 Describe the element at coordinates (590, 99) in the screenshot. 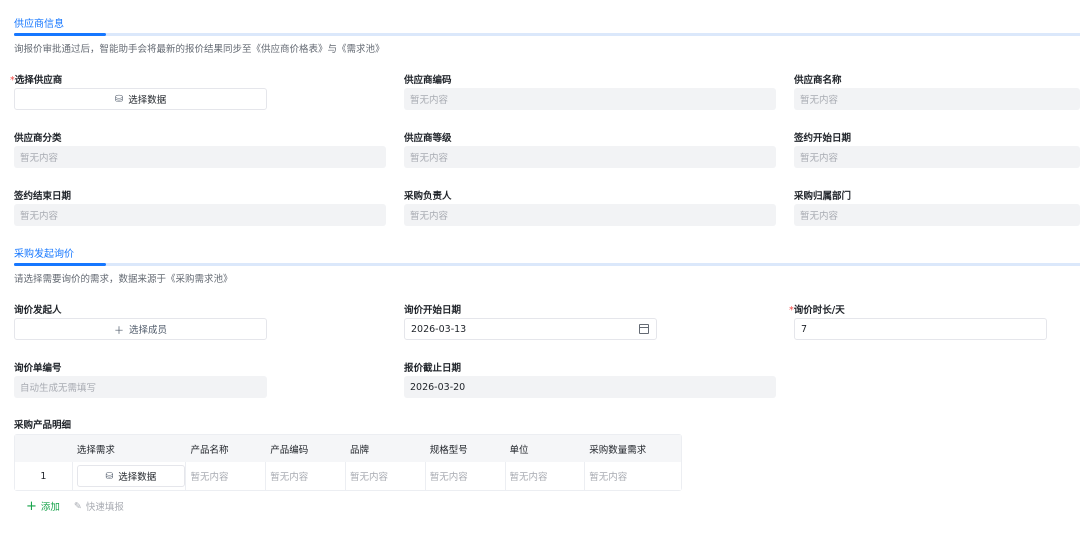

I see `supplier-code-field: 暂无内容` at that location.